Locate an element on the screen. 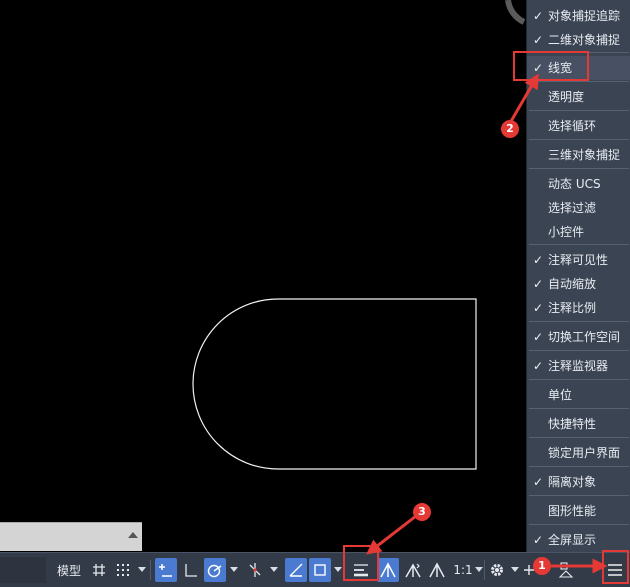  annotation-badge-2: 2 is located at coordinates (510, 129).